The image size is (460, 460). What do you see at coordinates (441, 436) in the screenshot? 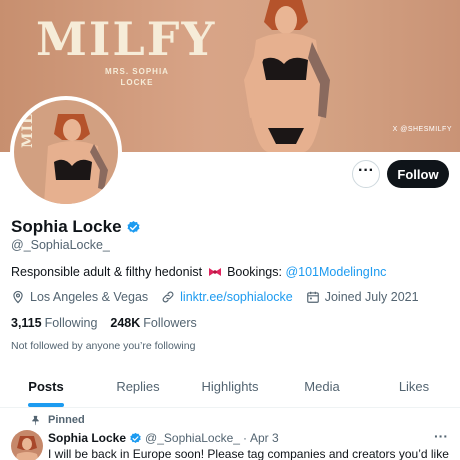
I see `post-more-button: ···` at bounding box center [441, 436].